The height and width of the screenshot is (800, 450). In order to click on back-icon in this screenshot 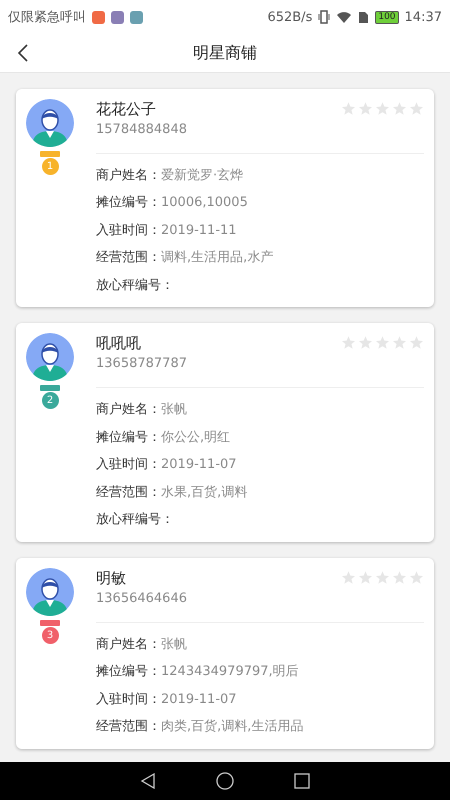, I will do `click(23, 53)`.